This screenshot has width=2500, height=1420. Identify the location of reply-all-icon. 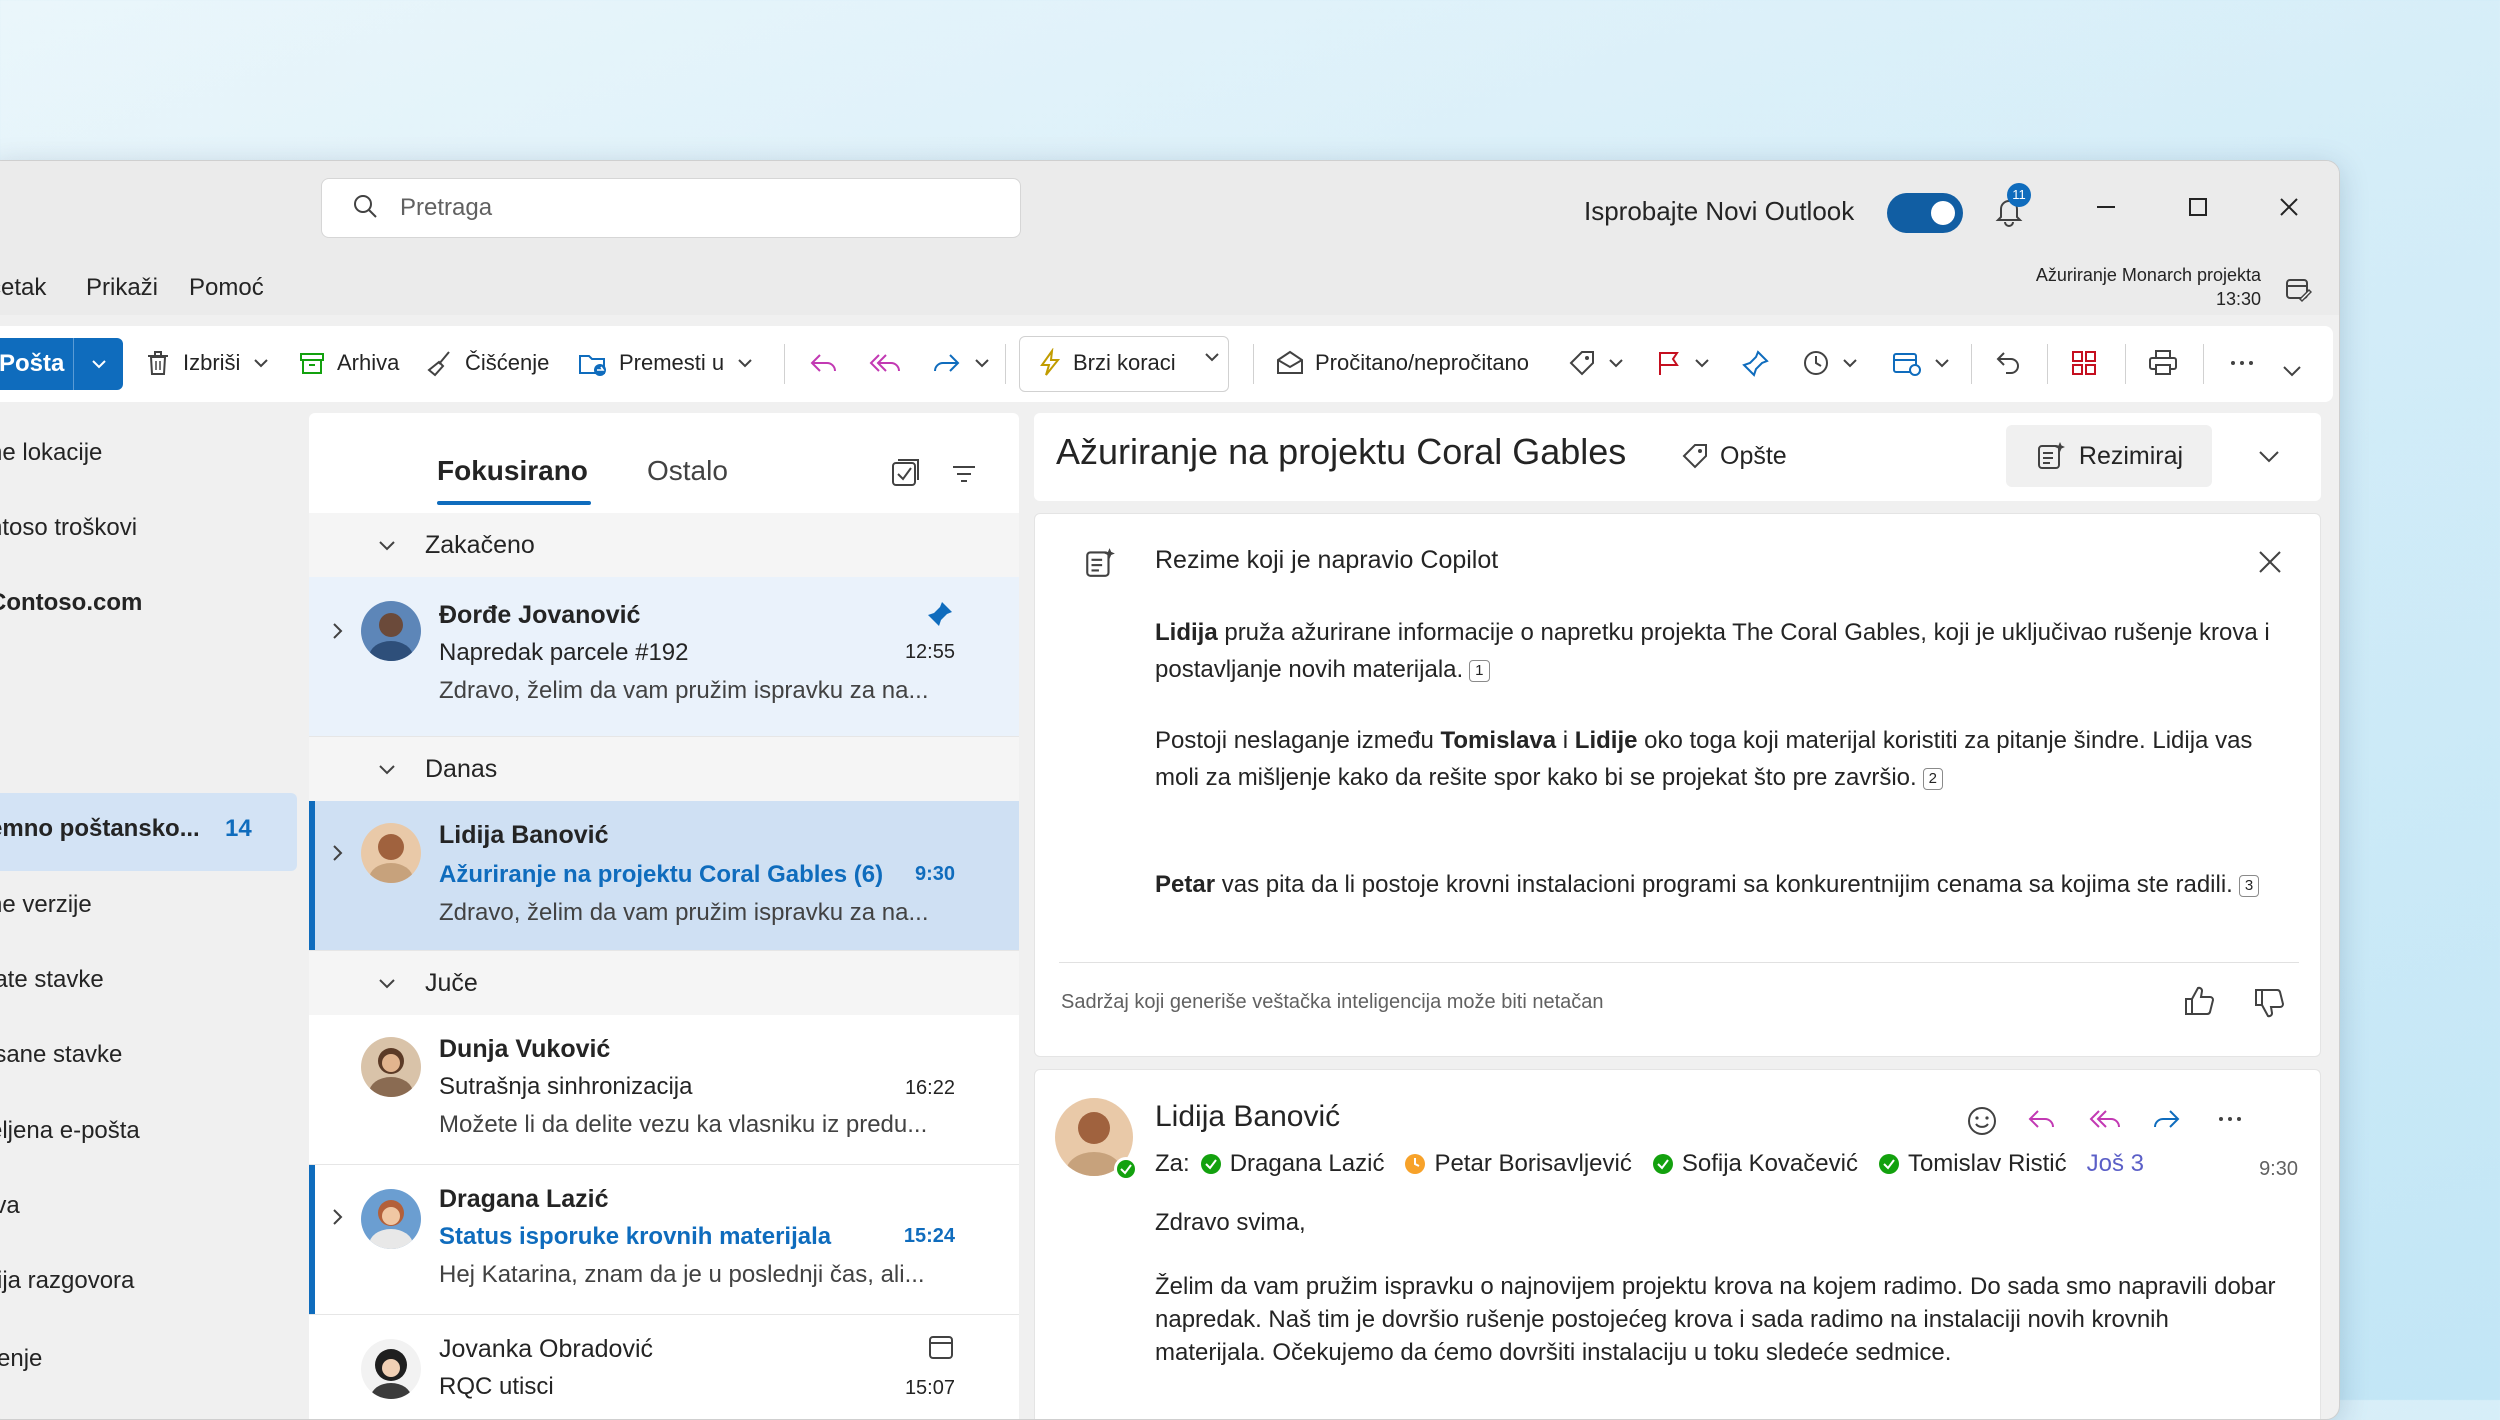
(2105, 1121).